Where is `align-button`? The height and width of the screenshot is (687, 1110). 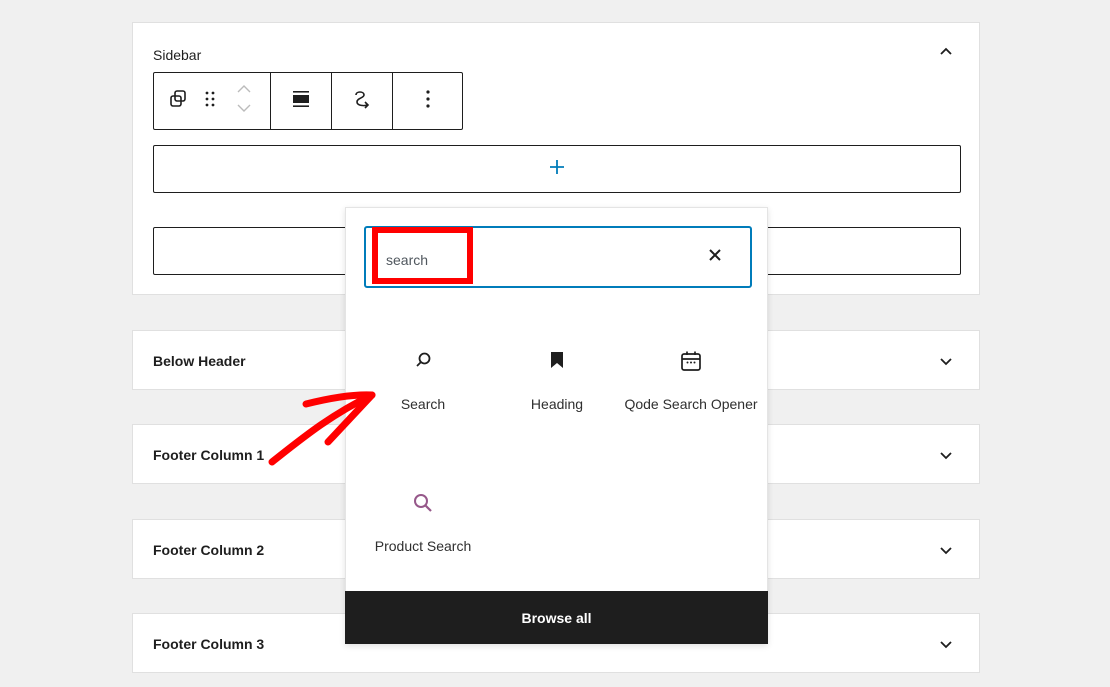 align-button is located at coordinates (301, 101).